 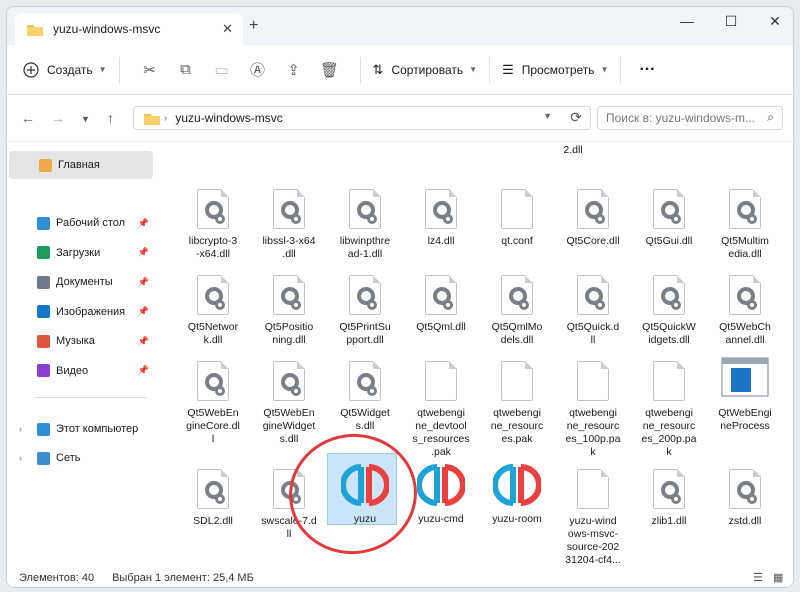 I want to click on sort-label: Сортировать, so click(x=427, y=69).